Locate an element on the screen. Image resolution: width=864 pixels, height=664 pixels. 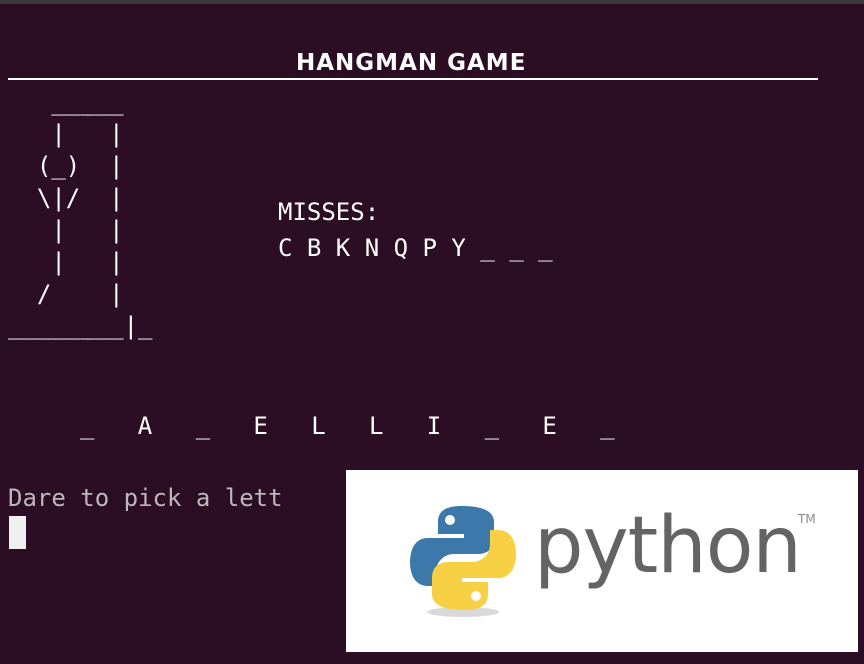
python-wordmark: python is located at coordinates (668, 546).